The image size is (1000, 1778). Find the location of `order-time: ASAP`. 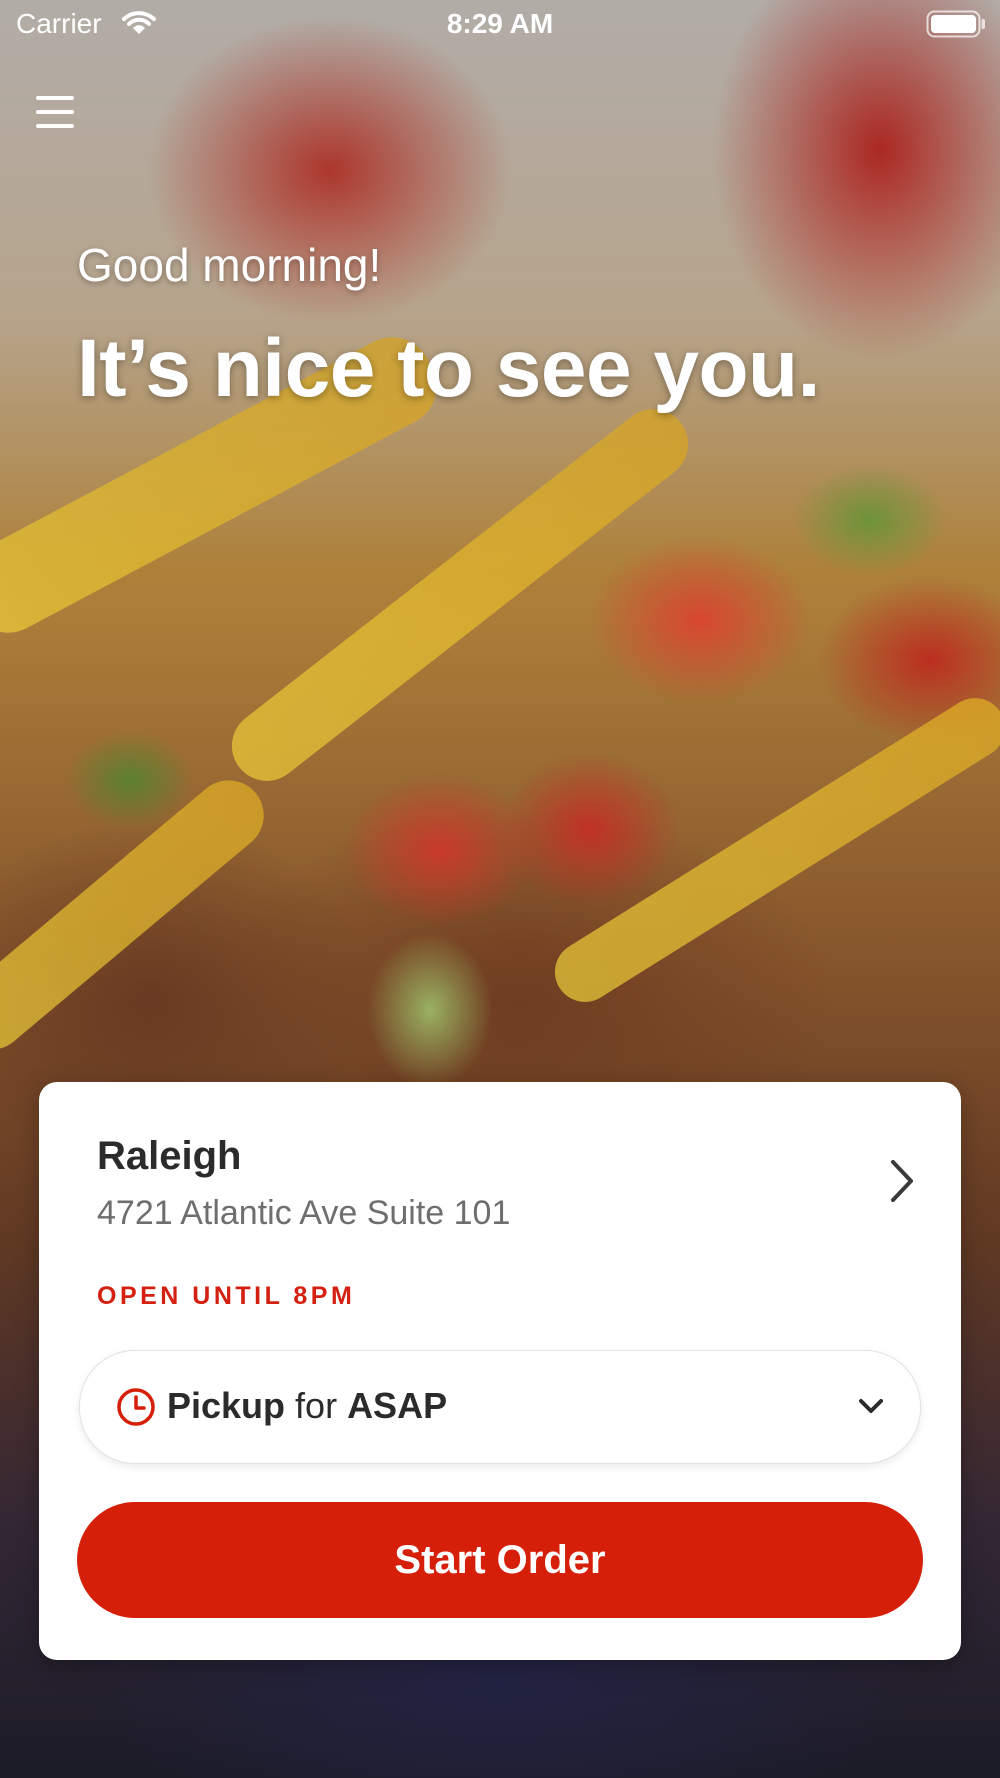

order-time: ASAP is located at coordinates (397, 1405).